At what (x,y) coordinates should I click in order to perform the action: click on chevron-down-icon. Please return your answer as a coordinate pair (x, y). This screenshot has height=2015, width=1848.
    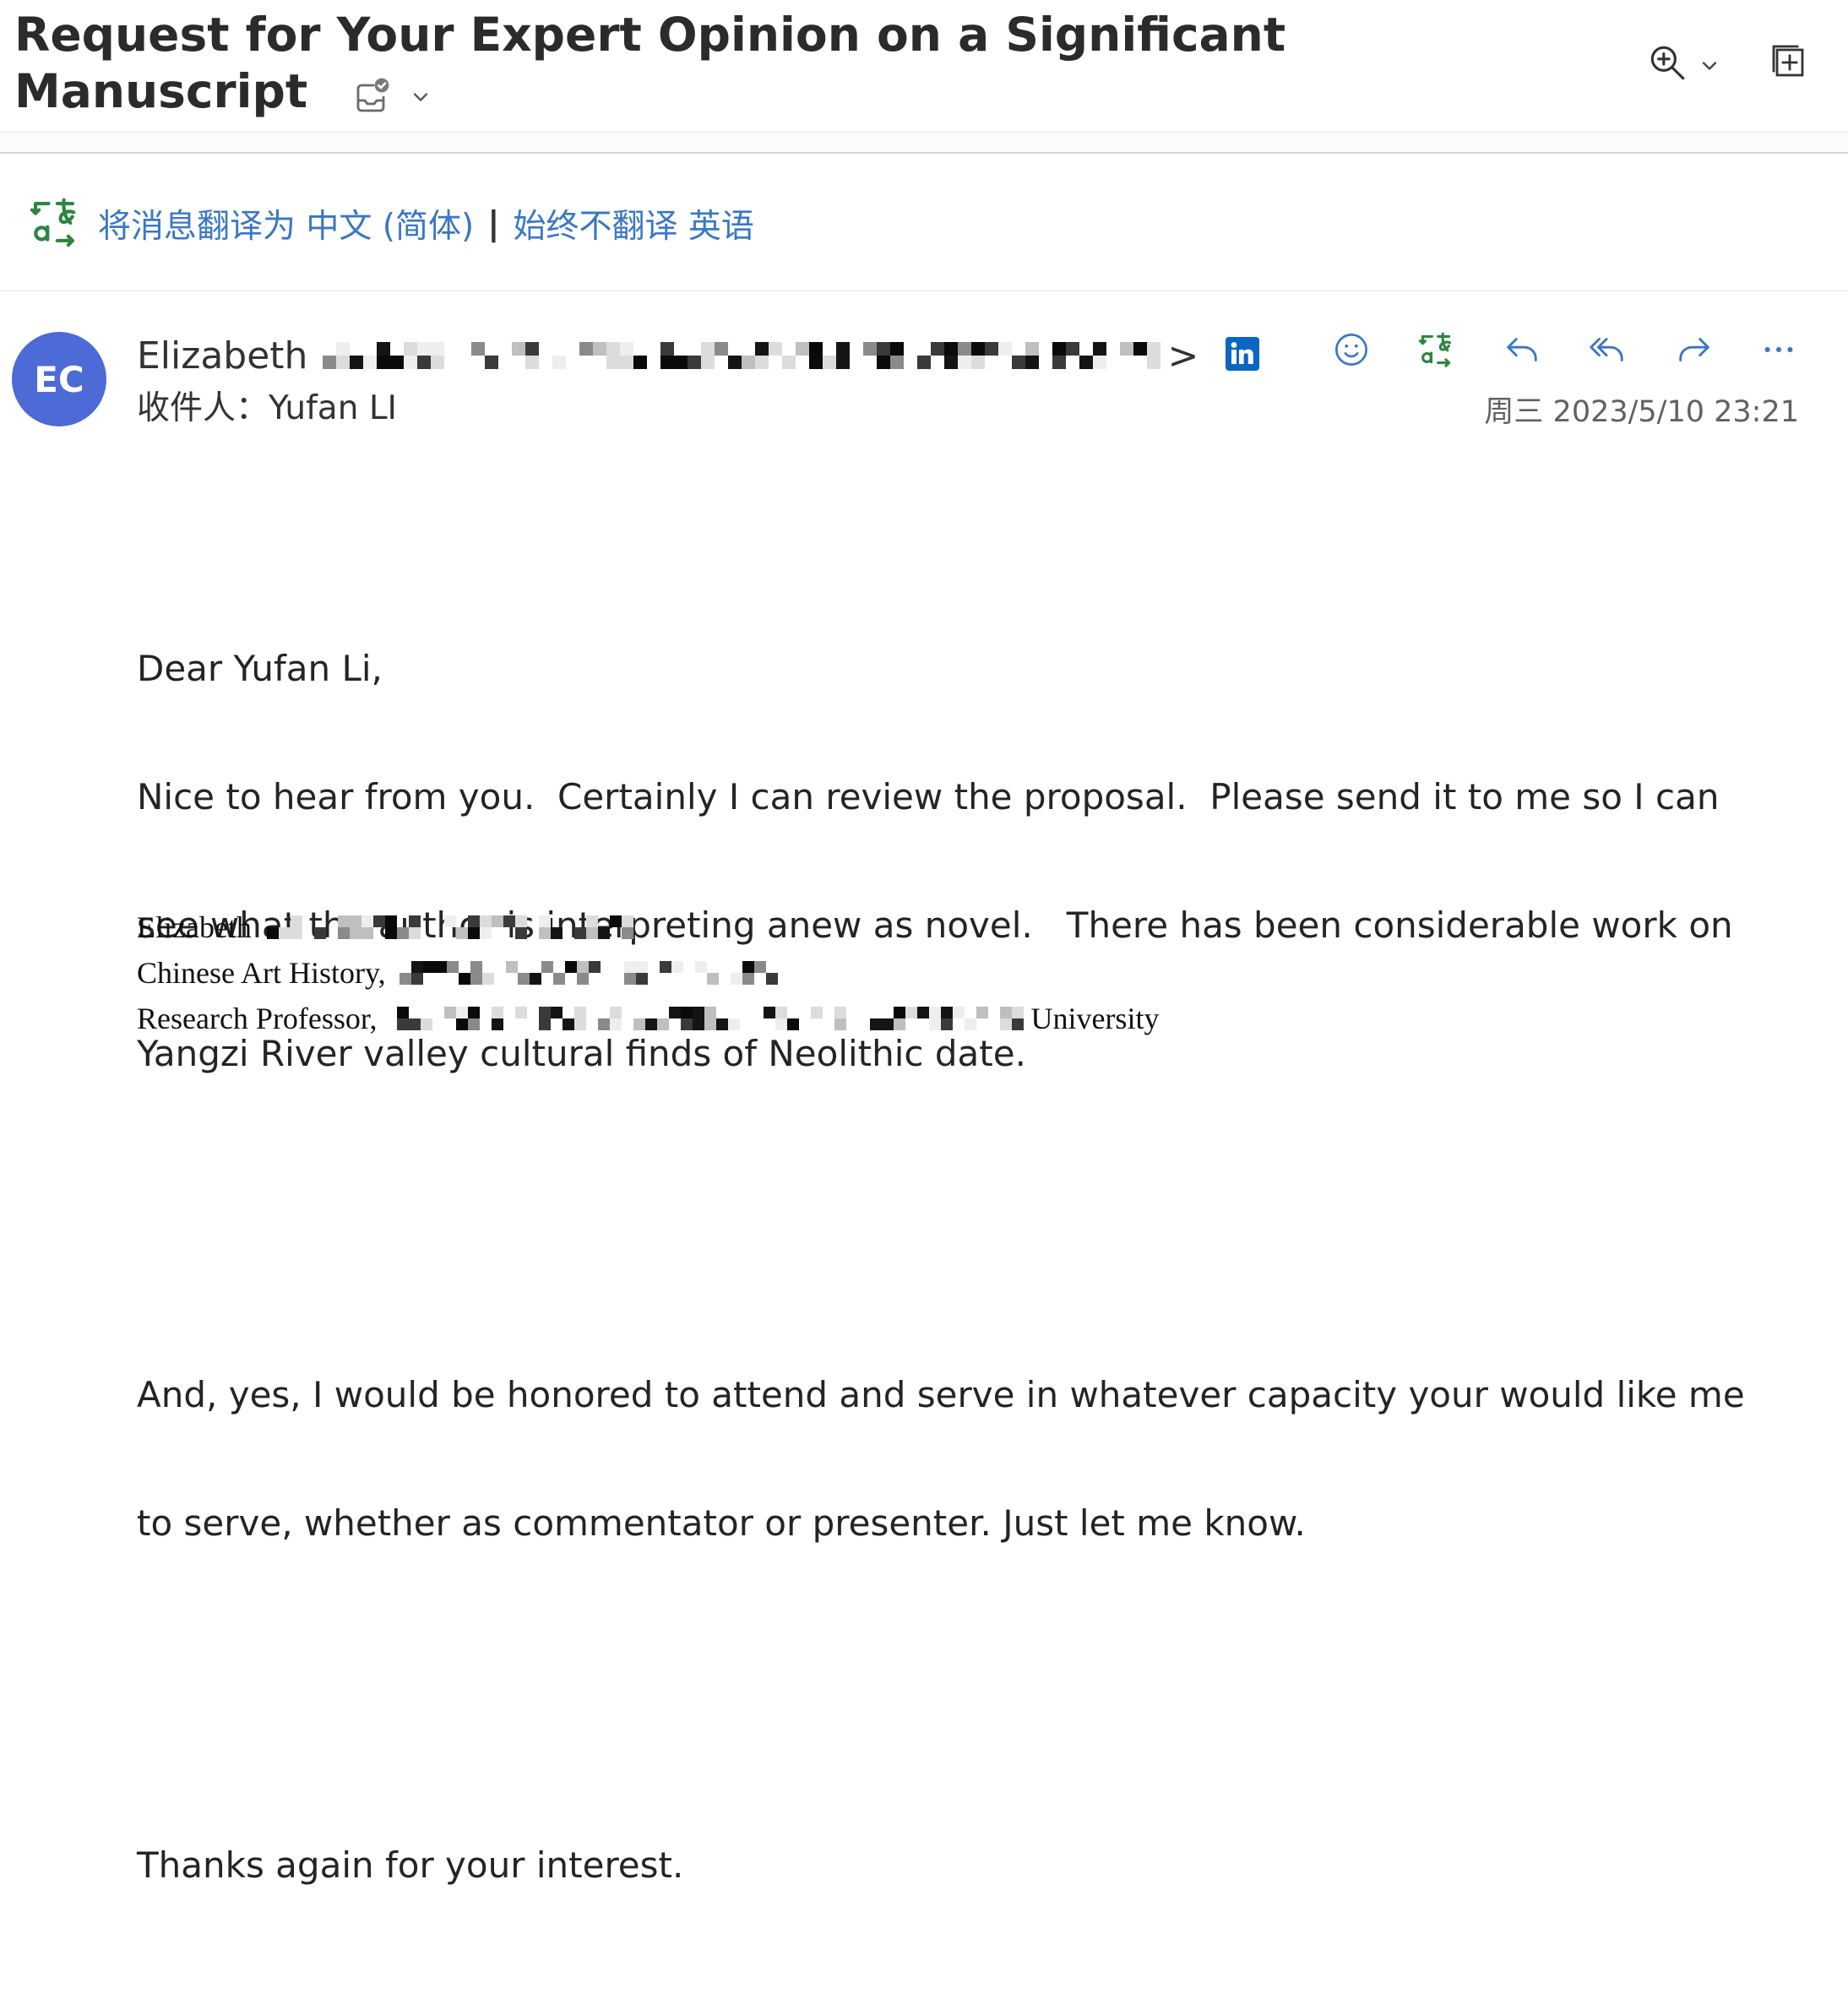
    Looking at the image, I should click on (1709, 66).